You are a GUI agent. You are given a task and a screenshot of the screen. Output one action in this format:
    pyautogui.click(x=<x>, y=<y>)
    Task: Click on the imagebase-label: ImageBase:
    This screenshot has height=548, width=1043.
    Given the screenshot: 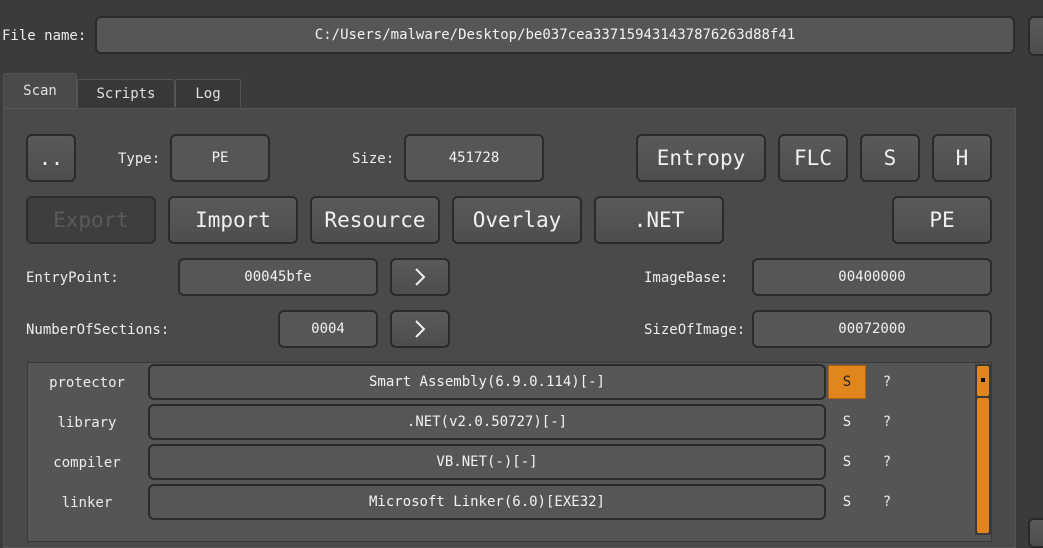 What is the action you would take?
    pyautogui.click(x=686, y=278)
    